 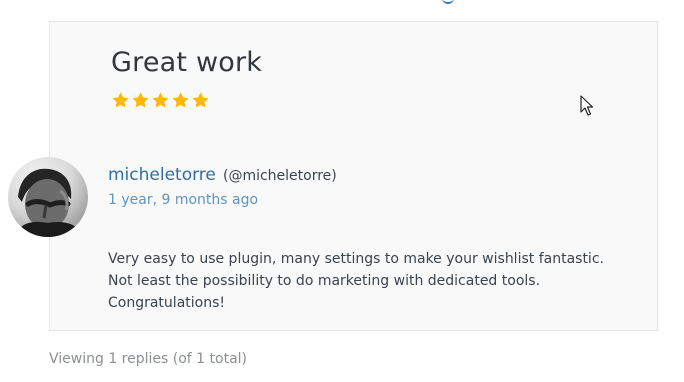 What do you see at coordinates (183, 200) in the screenshot?
I see `review-timestamp-link: 1 year, 9 months ago` at bounding box center [183, 200].